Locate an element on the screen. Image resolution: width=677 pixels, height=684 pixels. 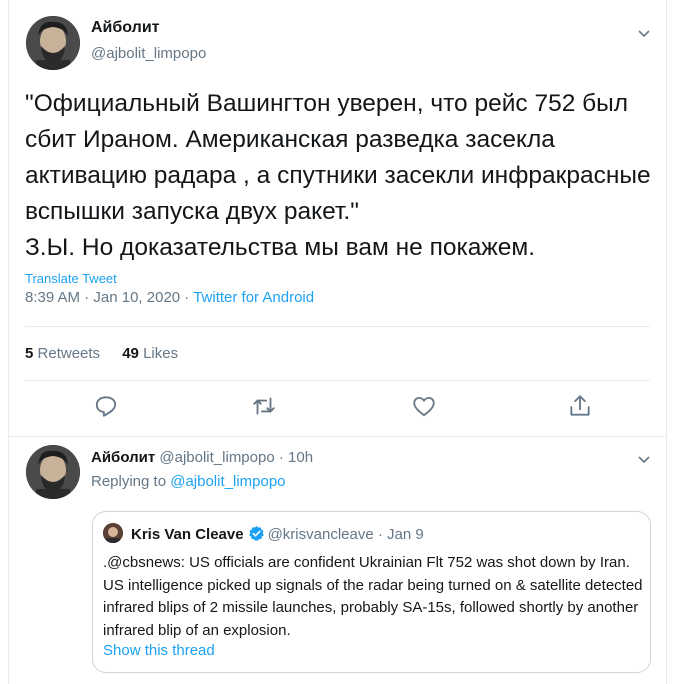
quoted-header: Kris Van Cleave @krisvancleave · Jan 9 is located at coordinates (277, 534).